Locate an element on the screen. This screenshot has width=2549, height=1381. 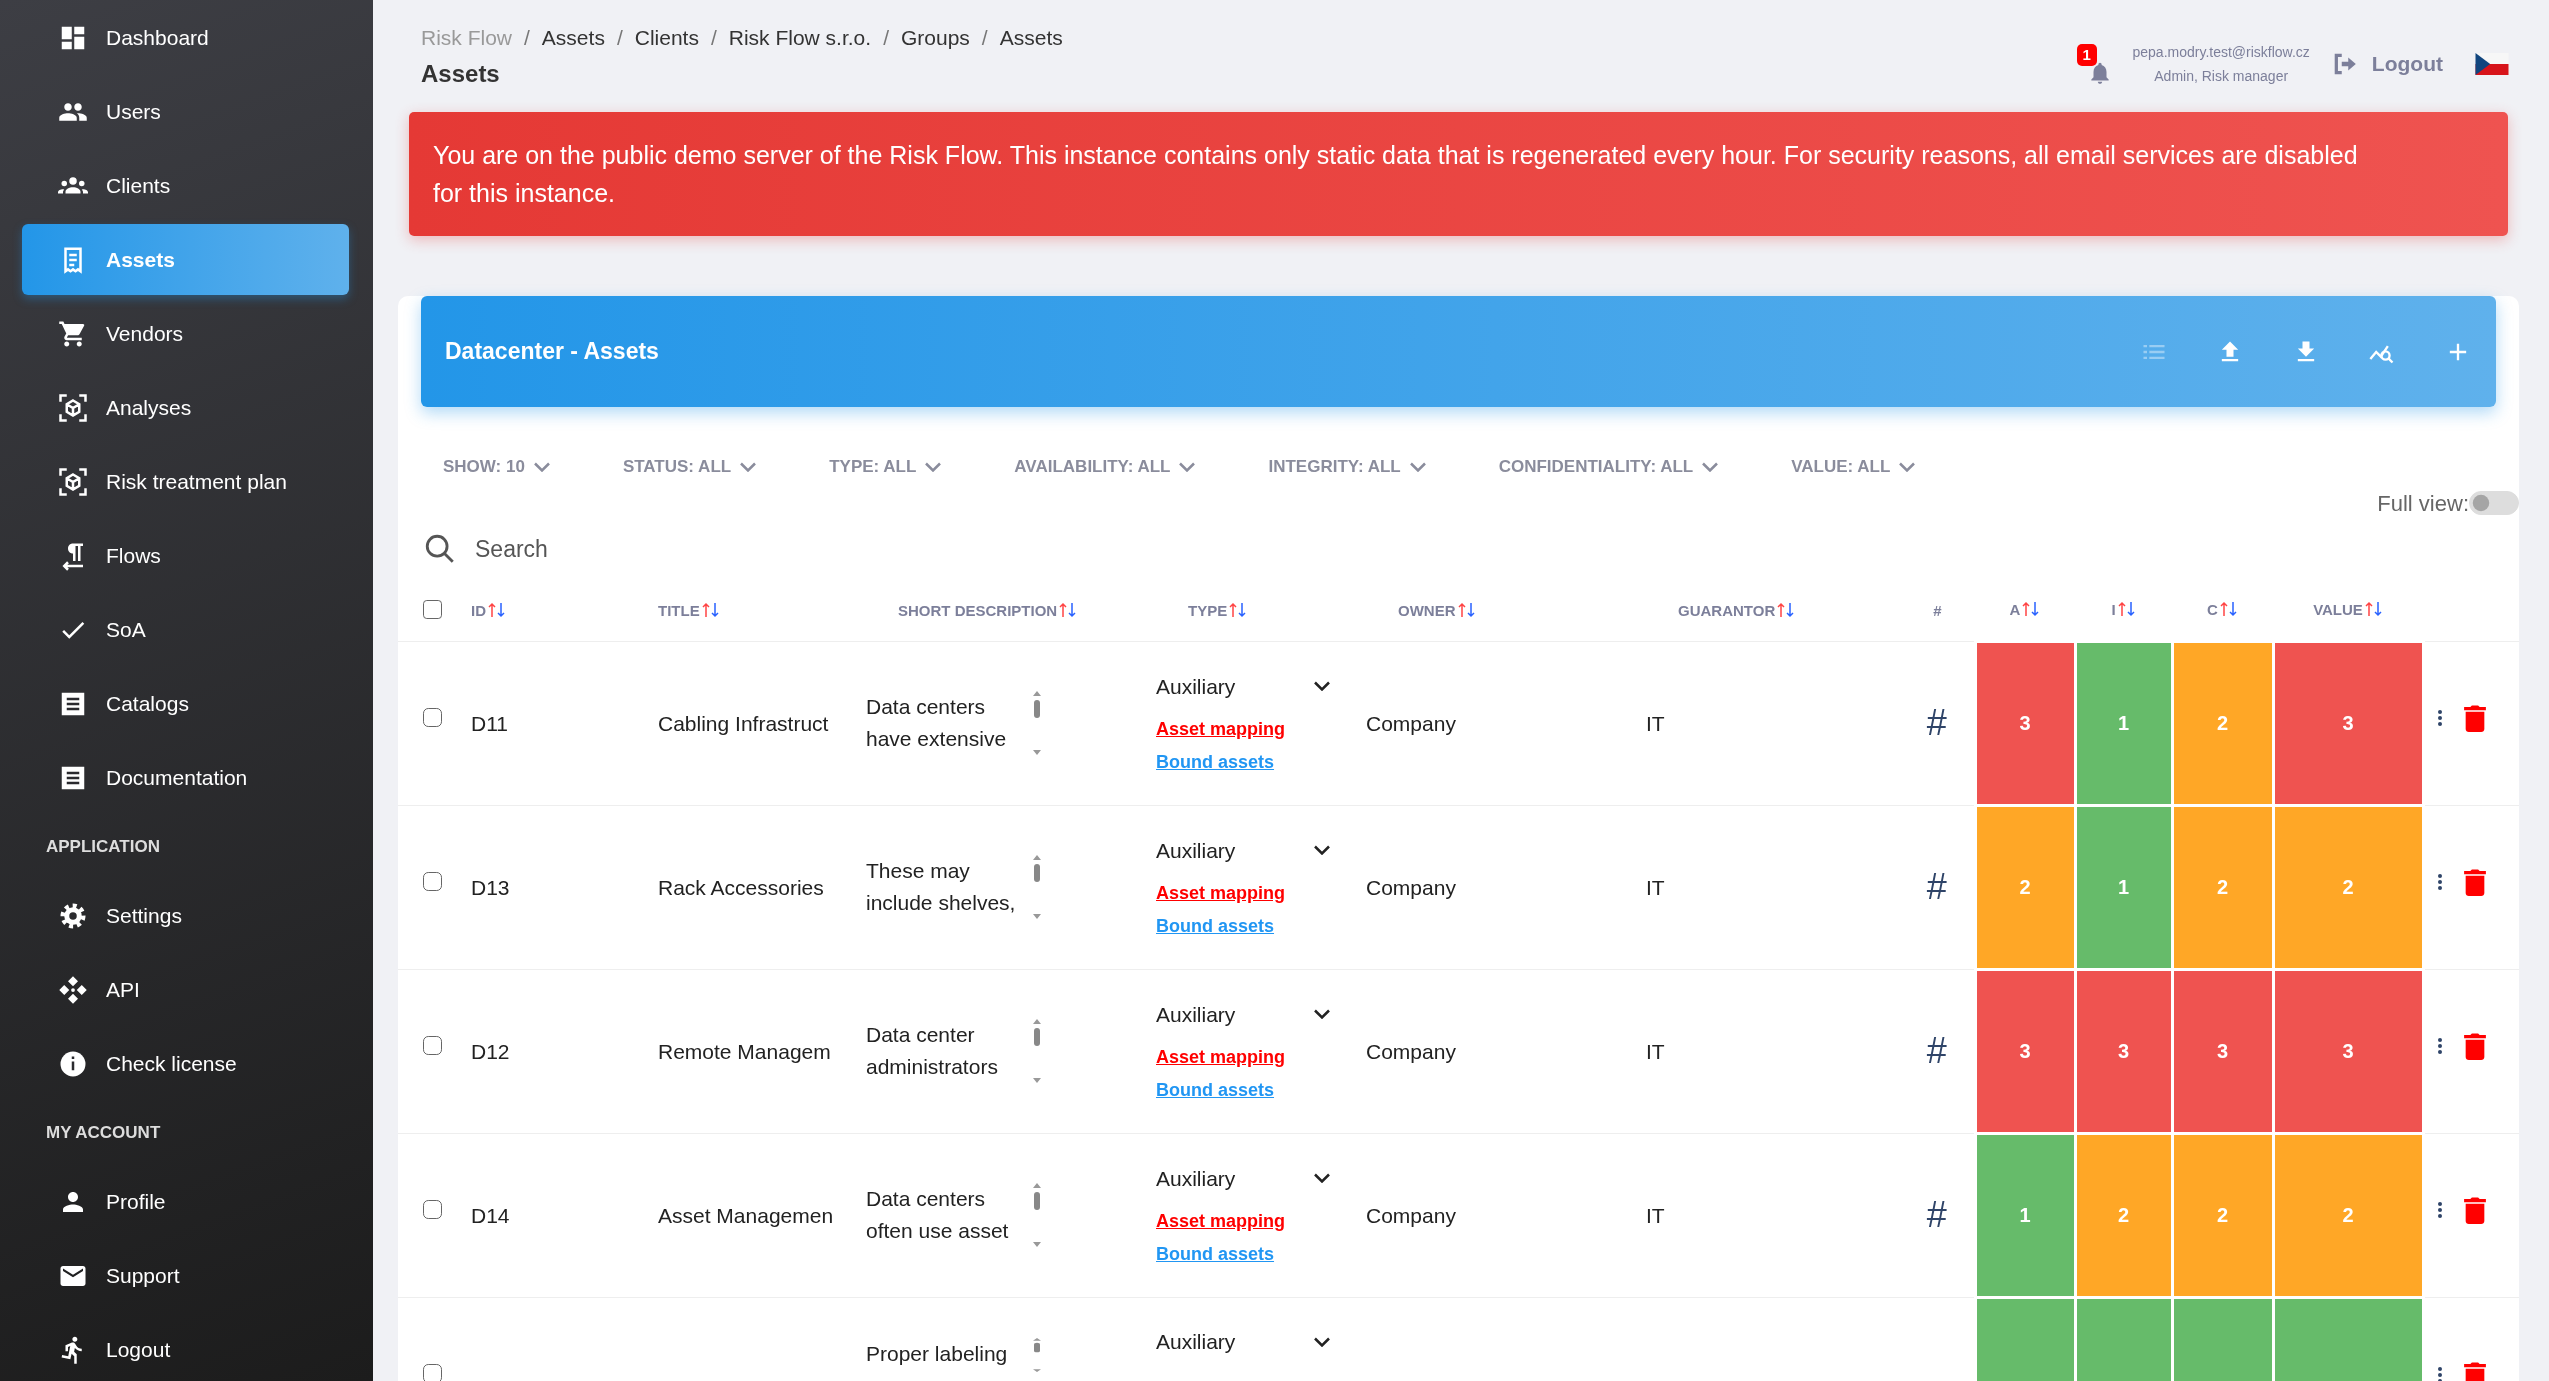
breadcrumb-link: Risk Flow s.r.o. is located at coordinates (800, 37).